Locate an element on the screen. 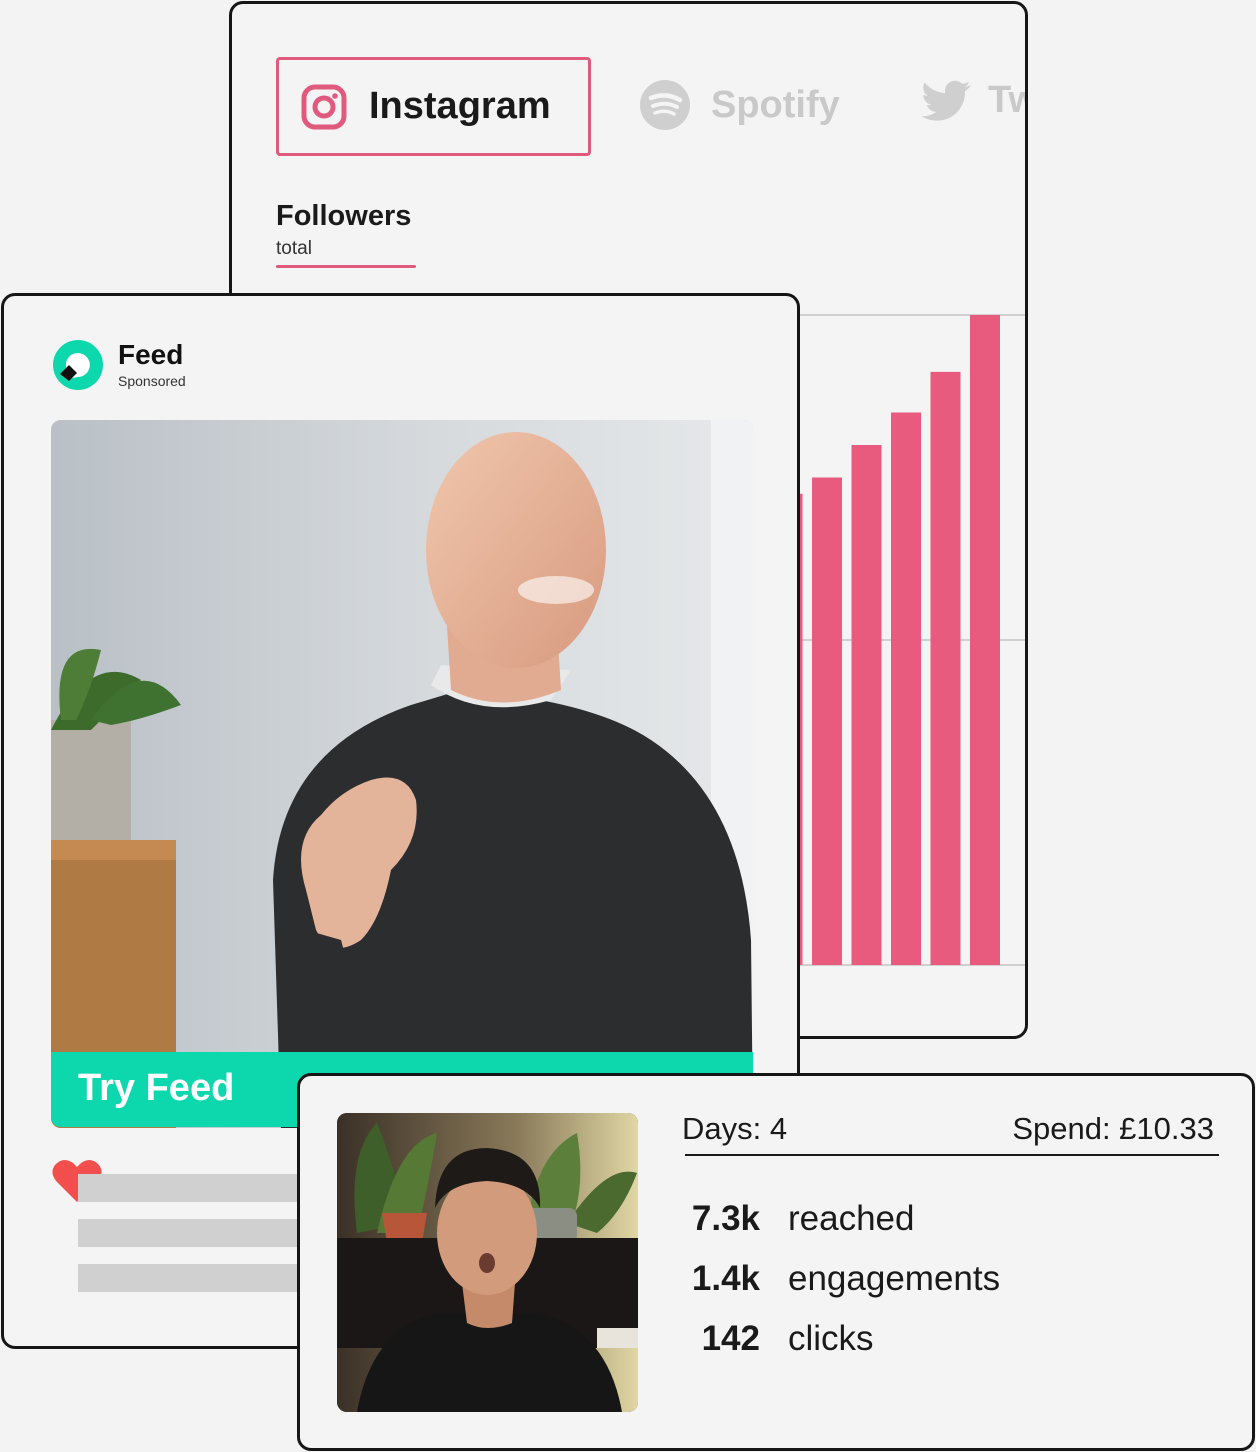 This screenshot has width=1256, height=1452. sponsored-label: Sponsored is located at coordinates (152, 381).